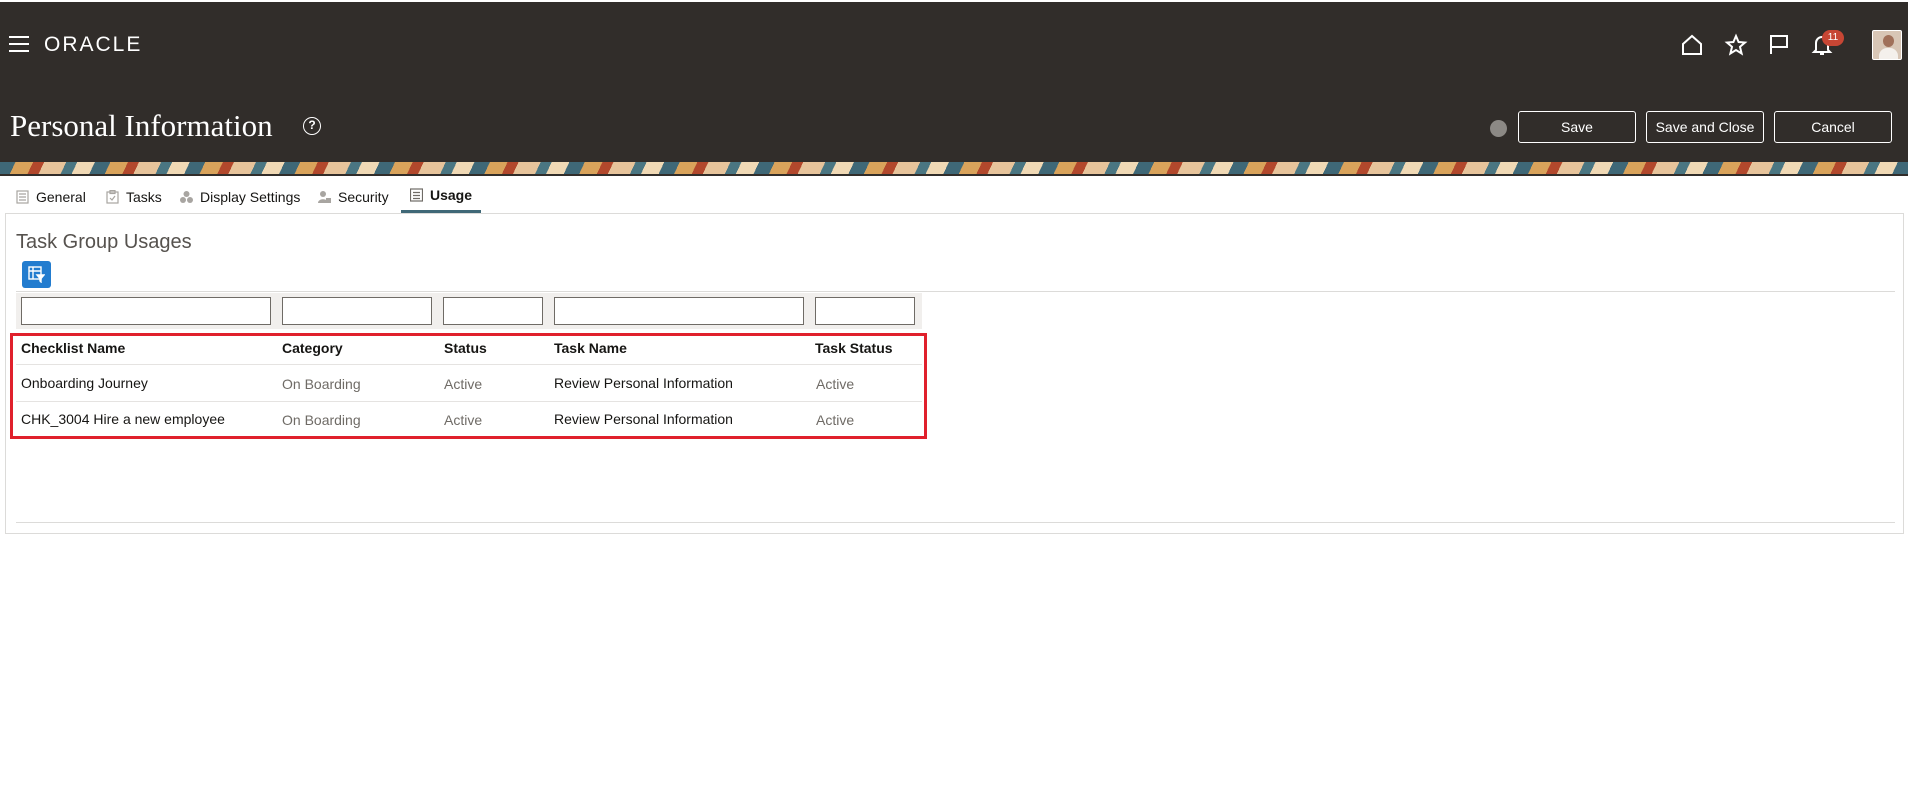 The height and width of the screenshot is (809, 1908). Describe the element at coordinates (469, 364) in the screenshot. I see `header-row-divider` at that location.